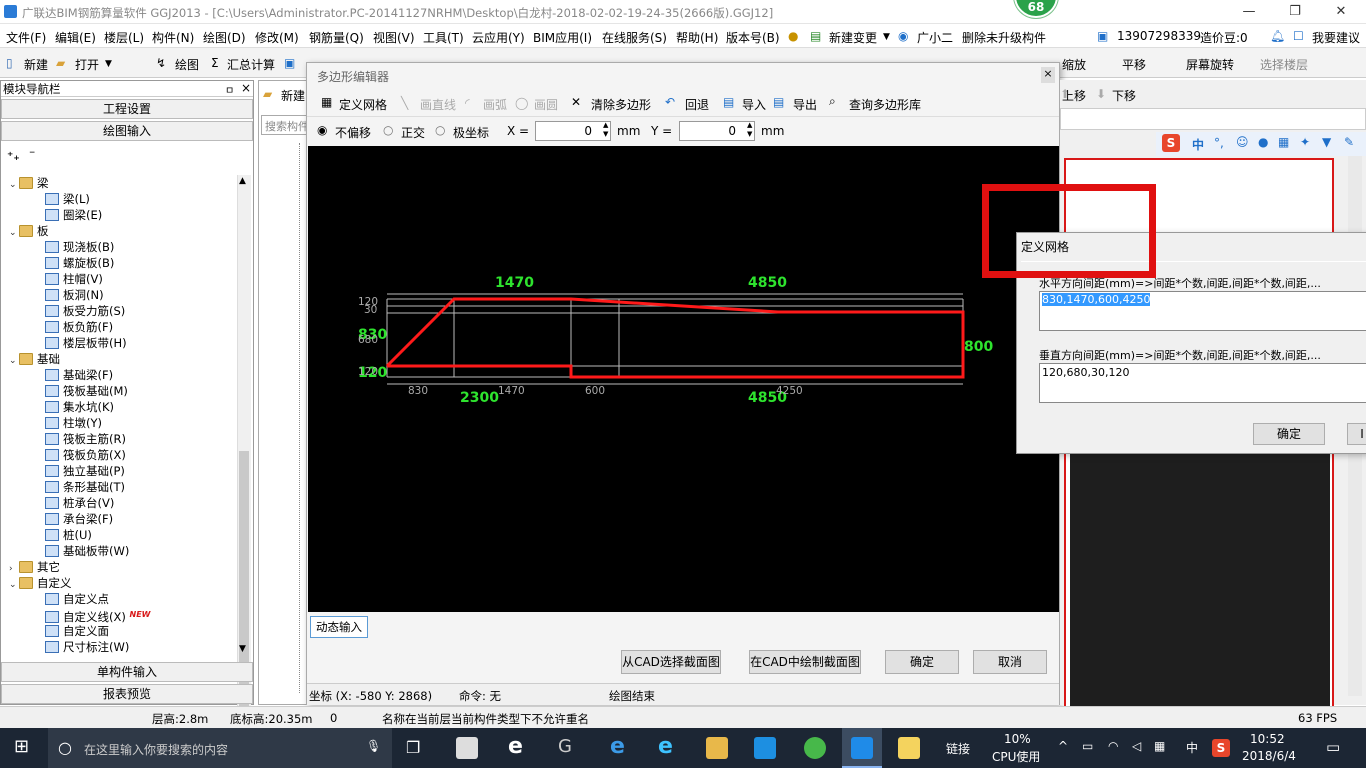 This screenshot has height=768, width=1366. I want to click on radio-no-offset: ◉, so click(322, 130).